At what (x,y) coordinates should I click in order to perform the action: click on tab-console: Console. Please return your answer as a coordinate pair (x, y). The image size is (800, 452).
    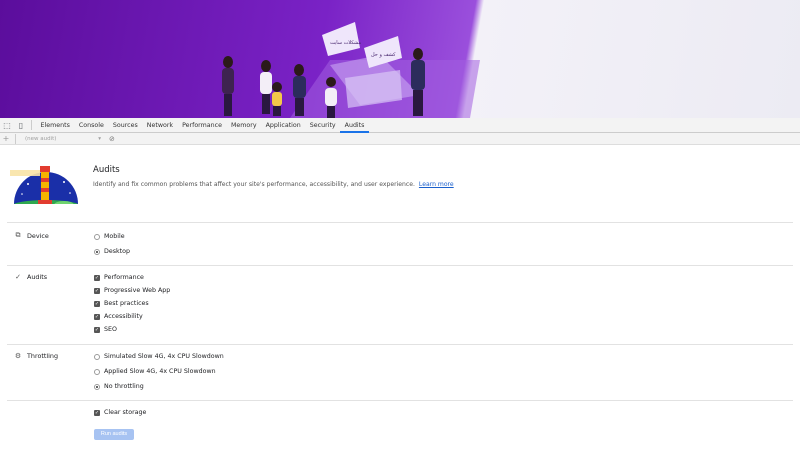
    Looking at the image, I should click on (91, 125).